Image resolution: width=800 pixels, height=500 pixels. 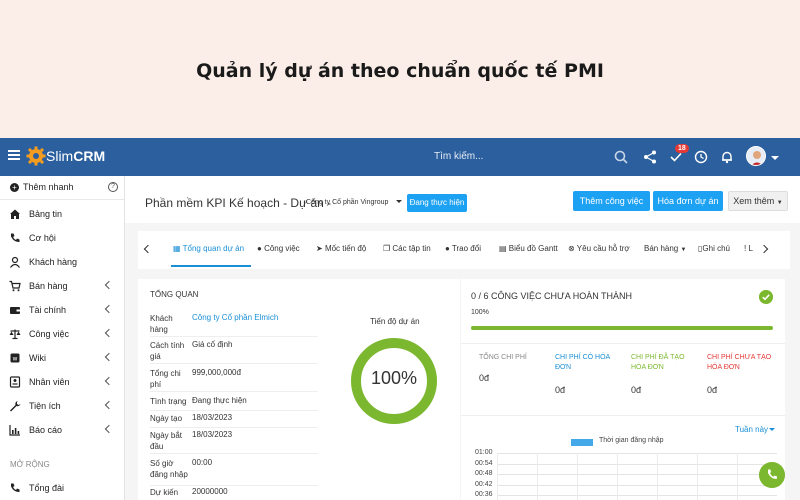 What do you see at coordinates (62, 359) in the screenshot?
I see `sidebar-item-wiki: w Wiki` at bounding box center [62, 359].